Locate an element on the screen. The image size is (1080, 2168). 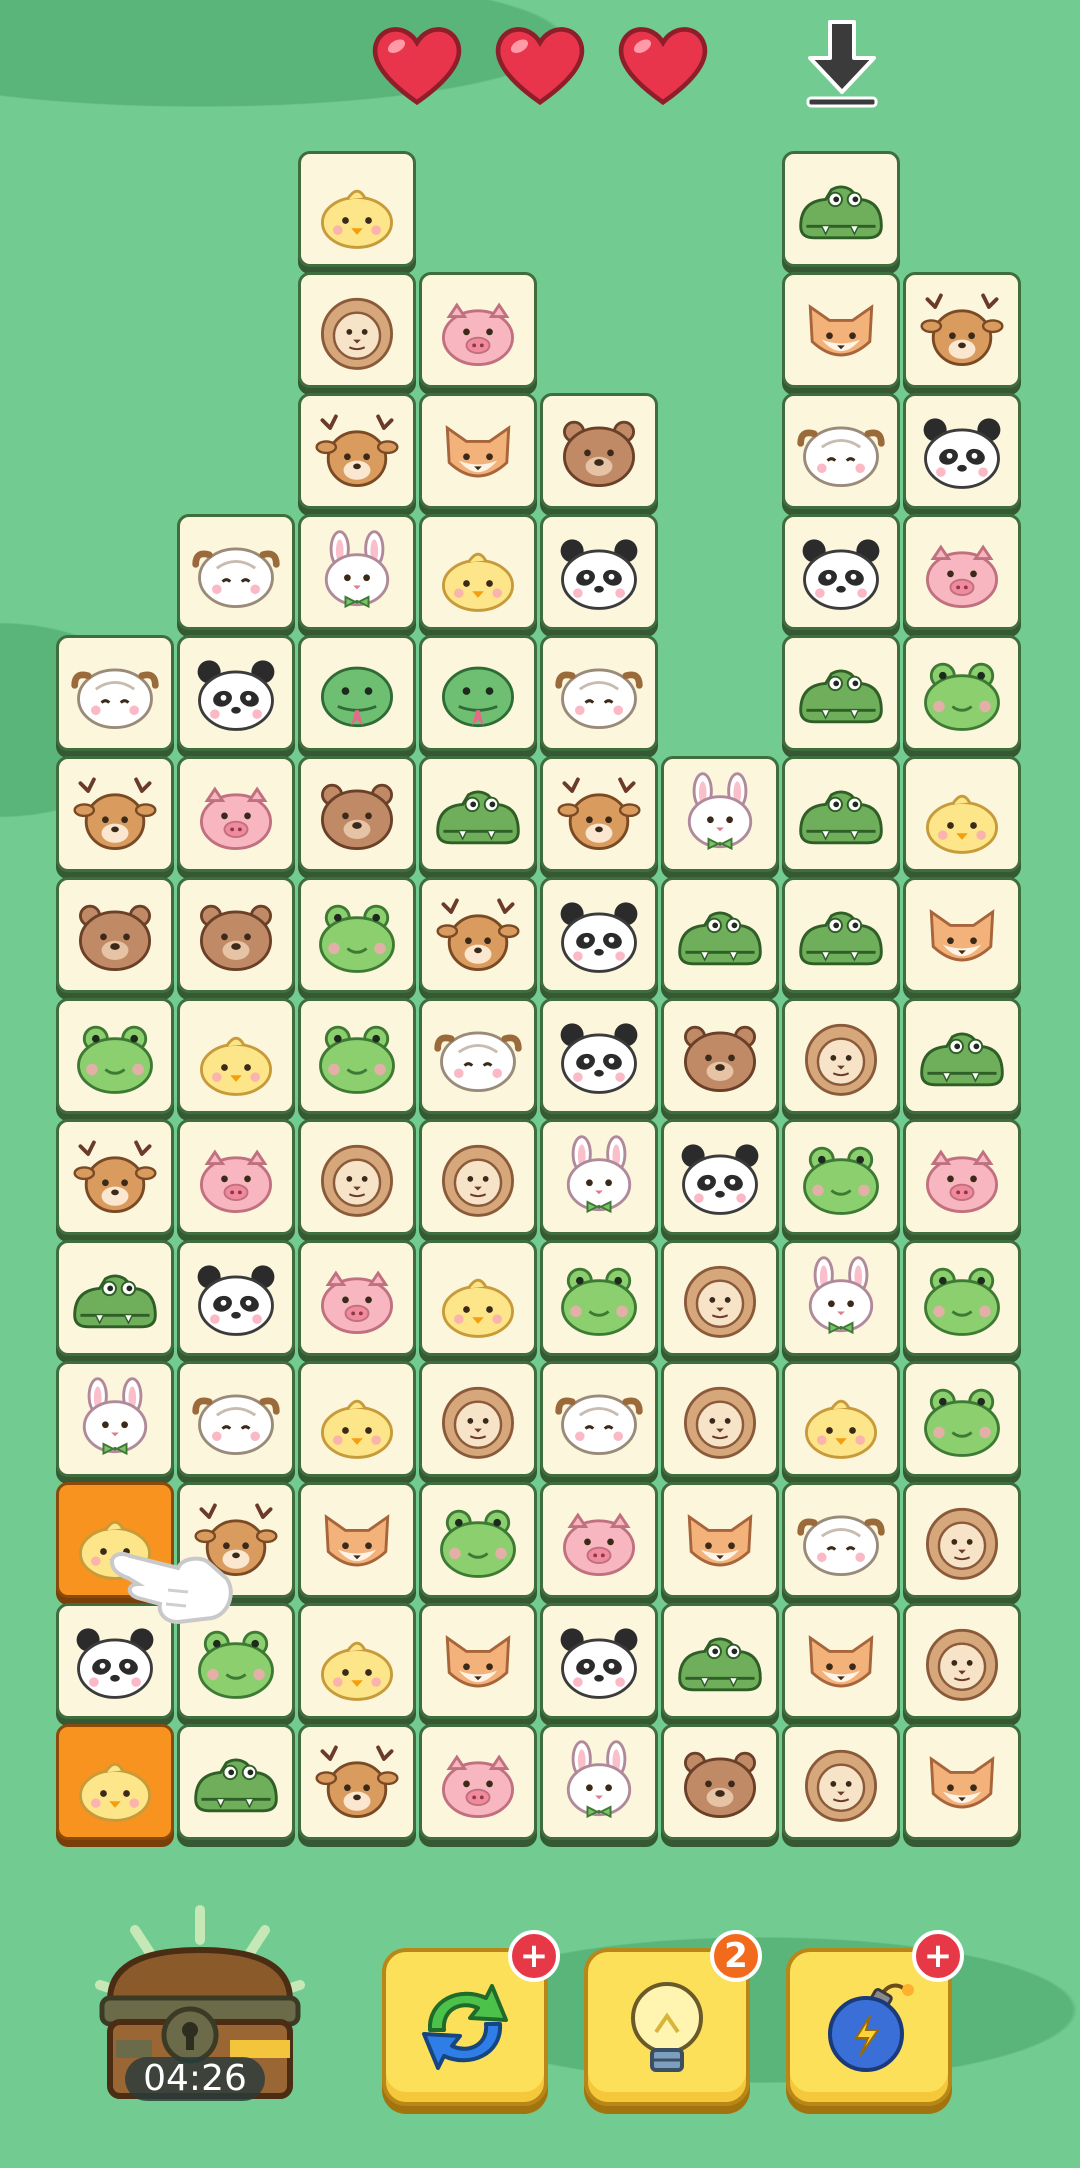
bomb-booster-button: + is located at coordinates (875, 2018).